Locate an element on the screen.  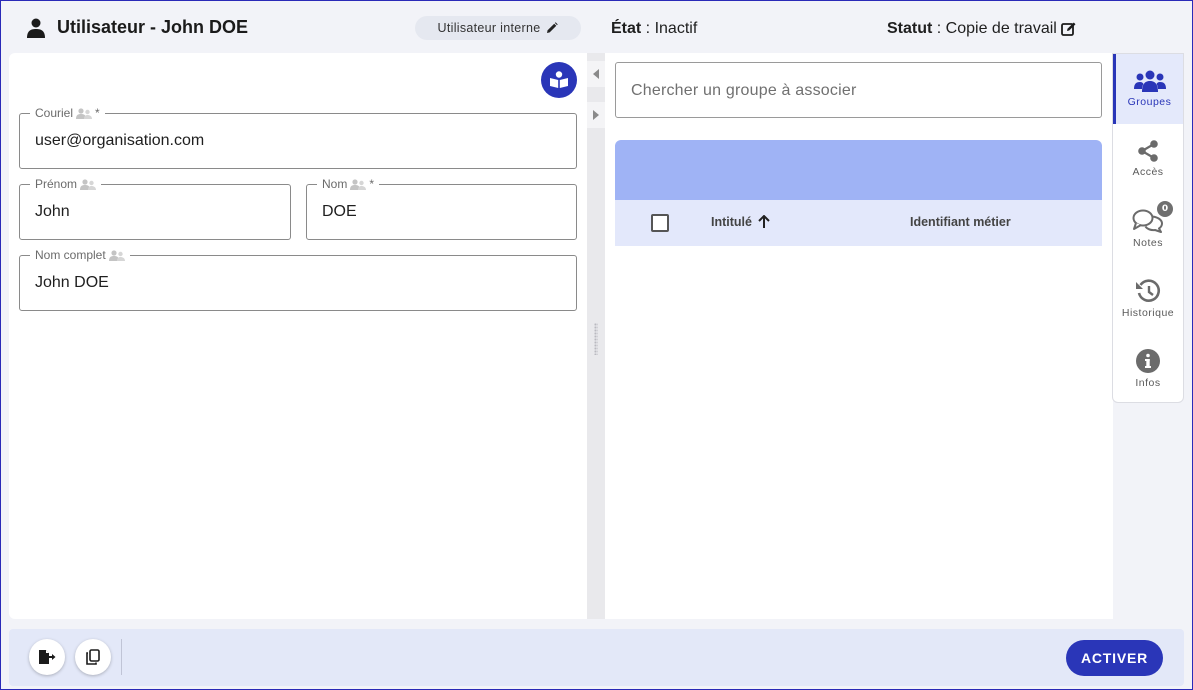
notes-count-badge: 0 is located at coordinates (1165, 209).